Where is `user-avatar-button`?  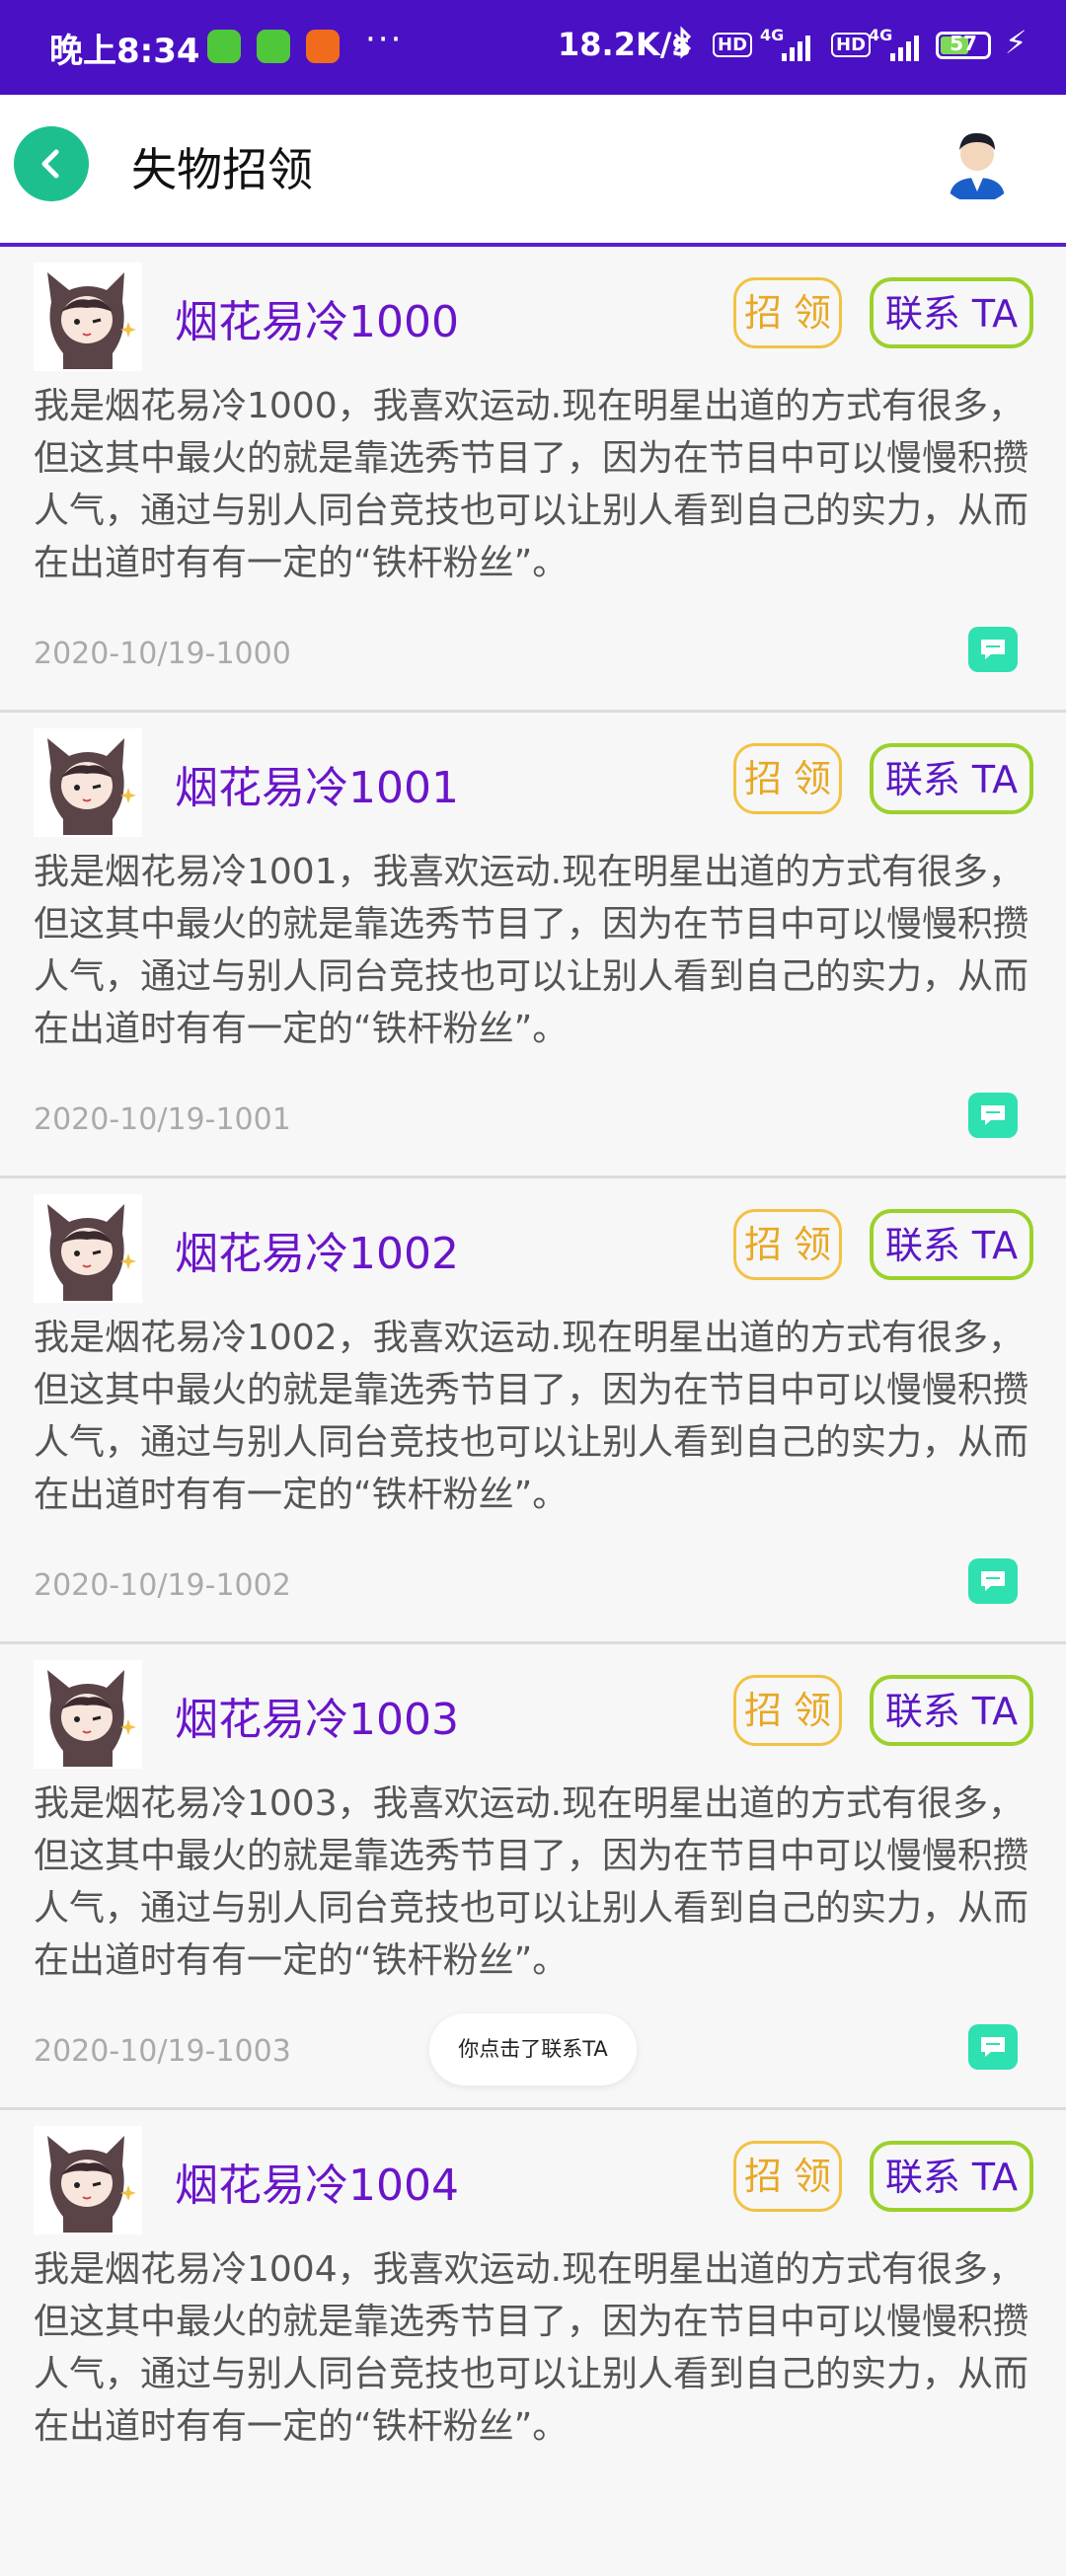
user-avatar-button is located at coordinates (977, 161).